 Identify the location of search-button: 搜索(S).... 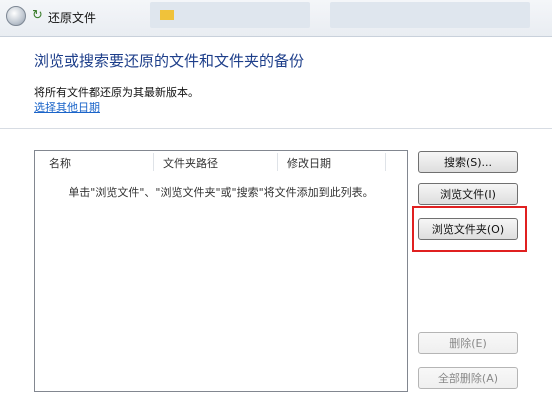
(468, 162).